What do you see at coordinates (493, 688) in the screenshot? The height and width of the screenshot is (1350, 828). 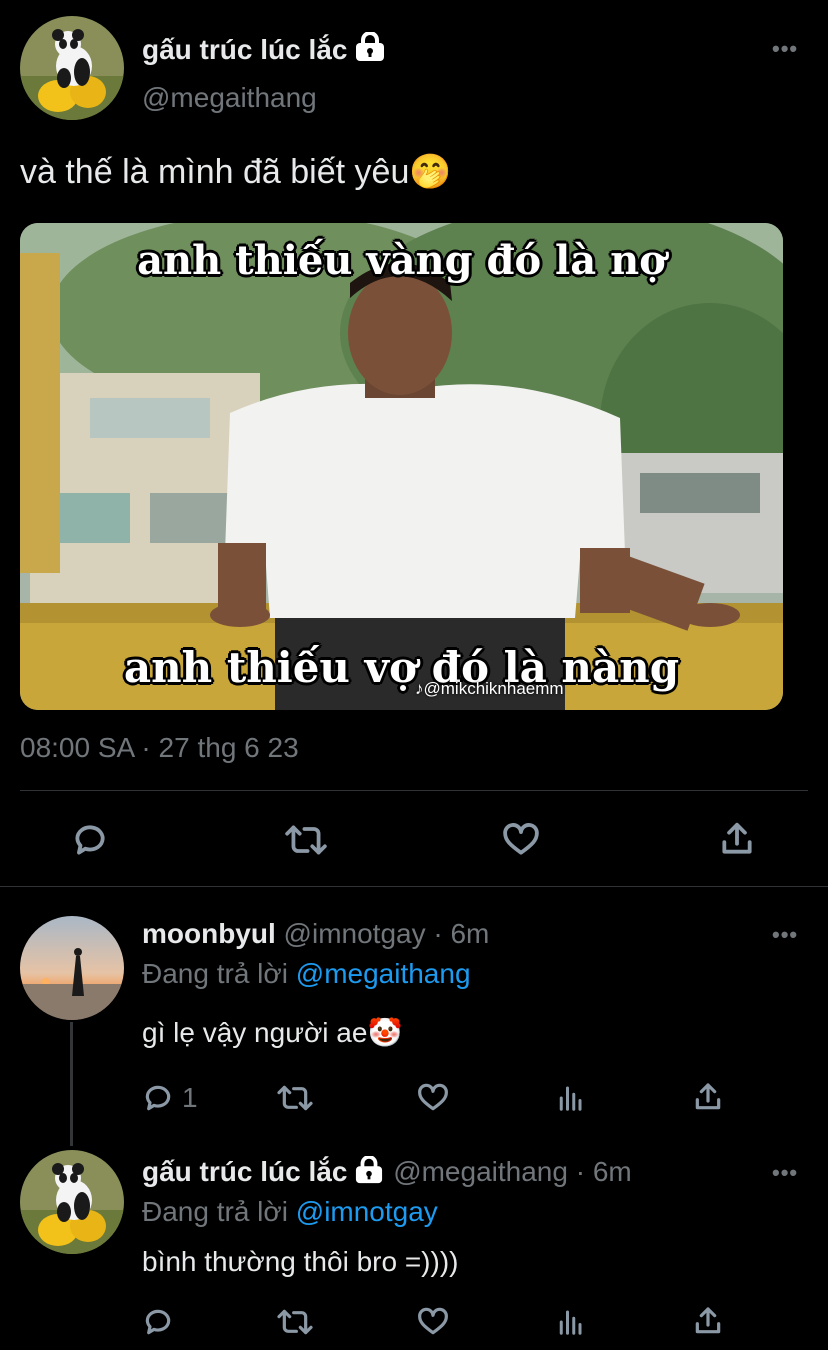 I see `media-watermark-text: @mikchiknhaemm` at bounding box center [493, 688].